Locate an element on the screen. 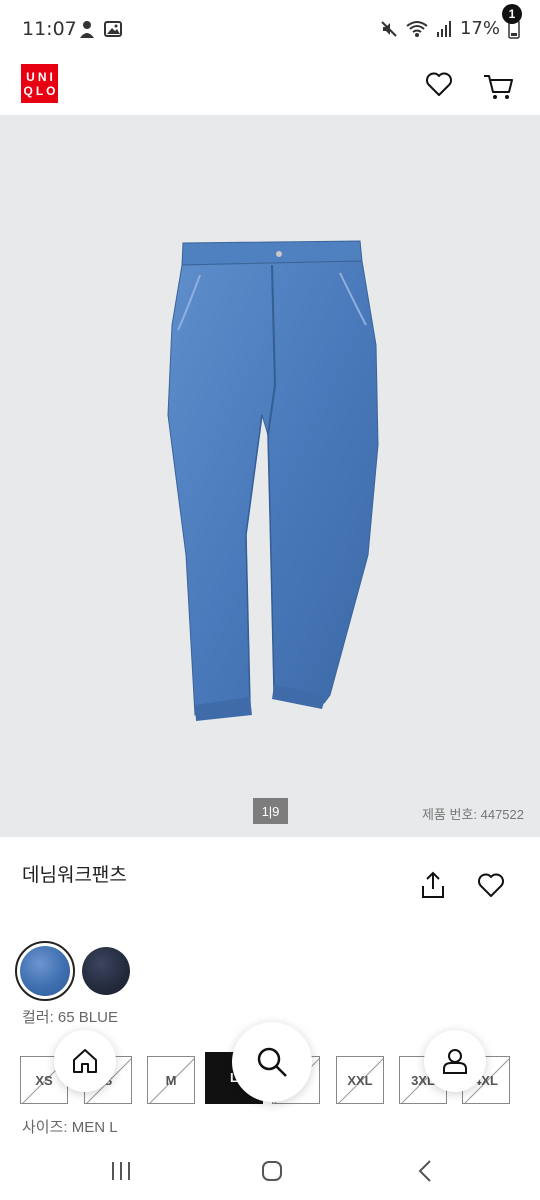 The height and width of the screenshot is (1200, 540). recent-apps-button is located at coordinates (121, 1171).